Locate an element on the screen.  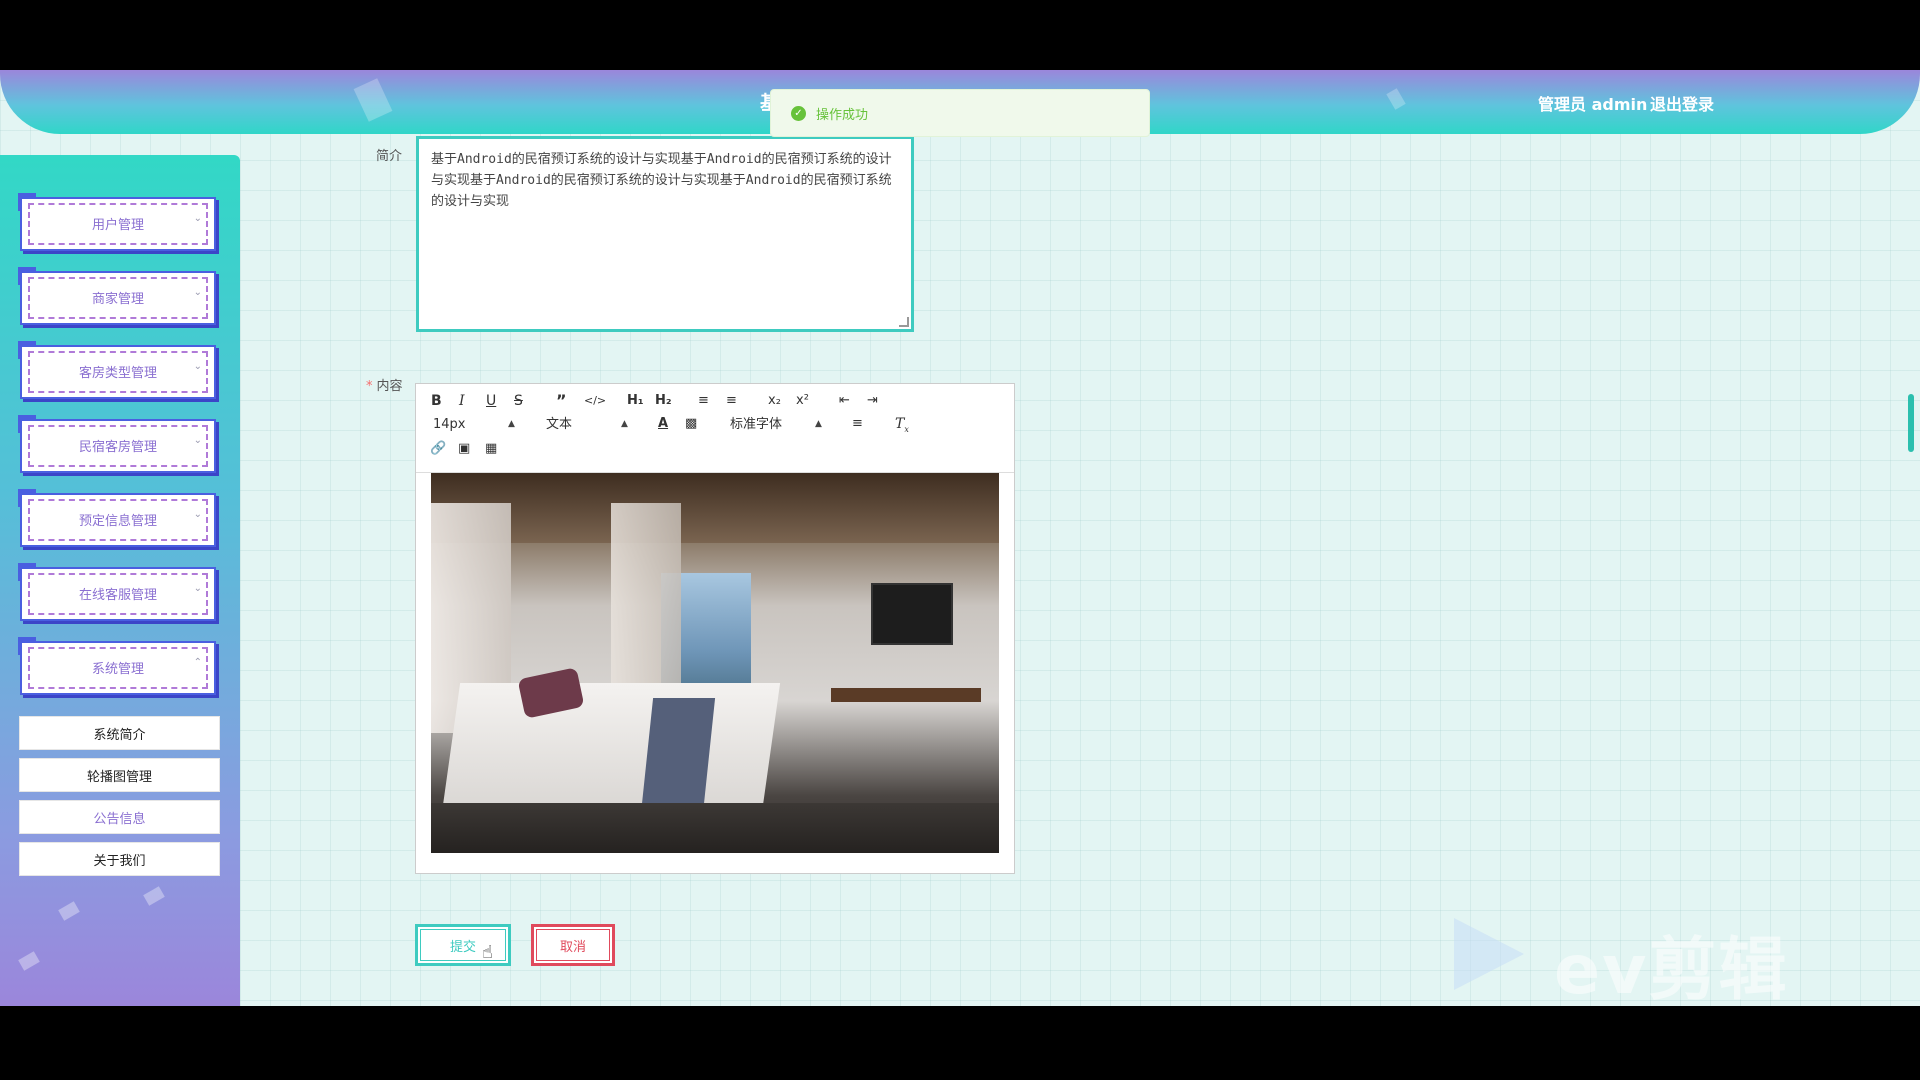
logout-link: 退出登录 is located at coordinates (1682, 103).